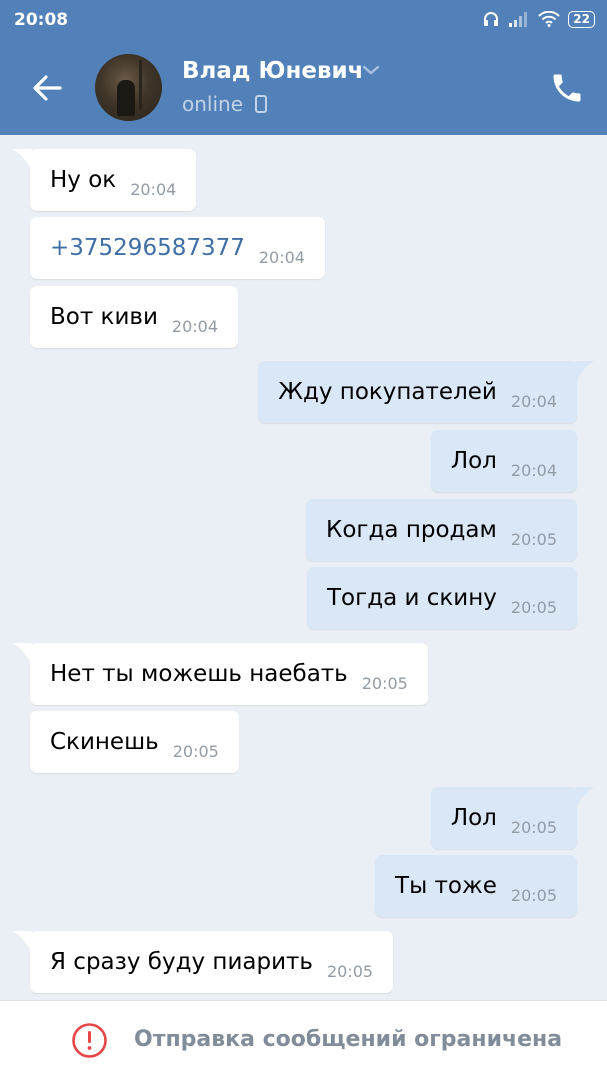 The height and width of the screenshot is (1081, 607). Describe the element at coordinates (213, 104) in the screenshot. I see `status-text: online` at that location.